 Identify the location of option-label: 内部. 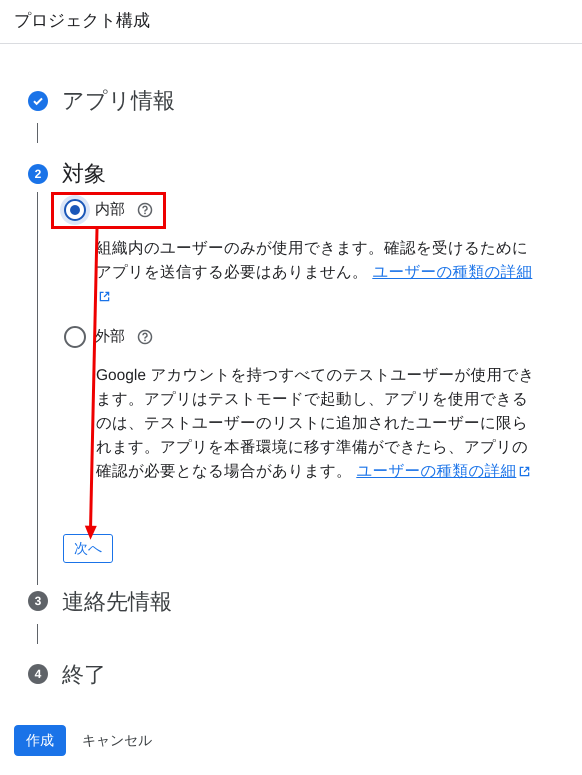
(110, 210).